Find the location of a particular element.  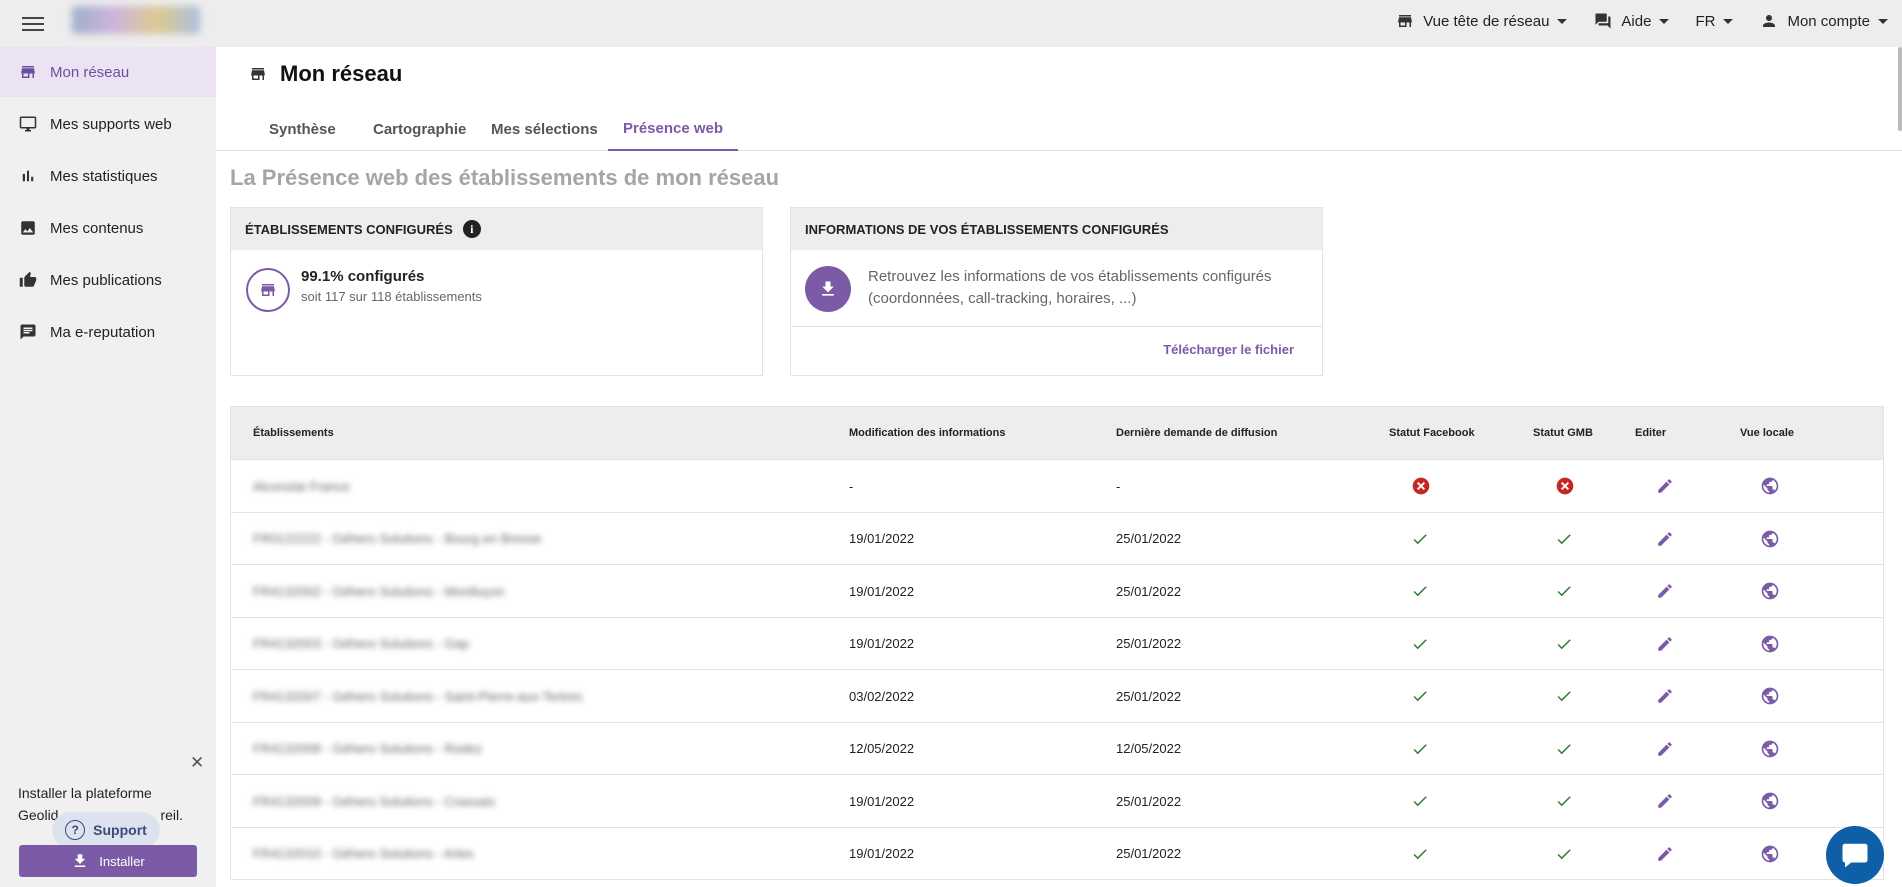

establishment-name: FR4132002 - Géhero Solutions - Montluçon is located at coordinates (379, 591).